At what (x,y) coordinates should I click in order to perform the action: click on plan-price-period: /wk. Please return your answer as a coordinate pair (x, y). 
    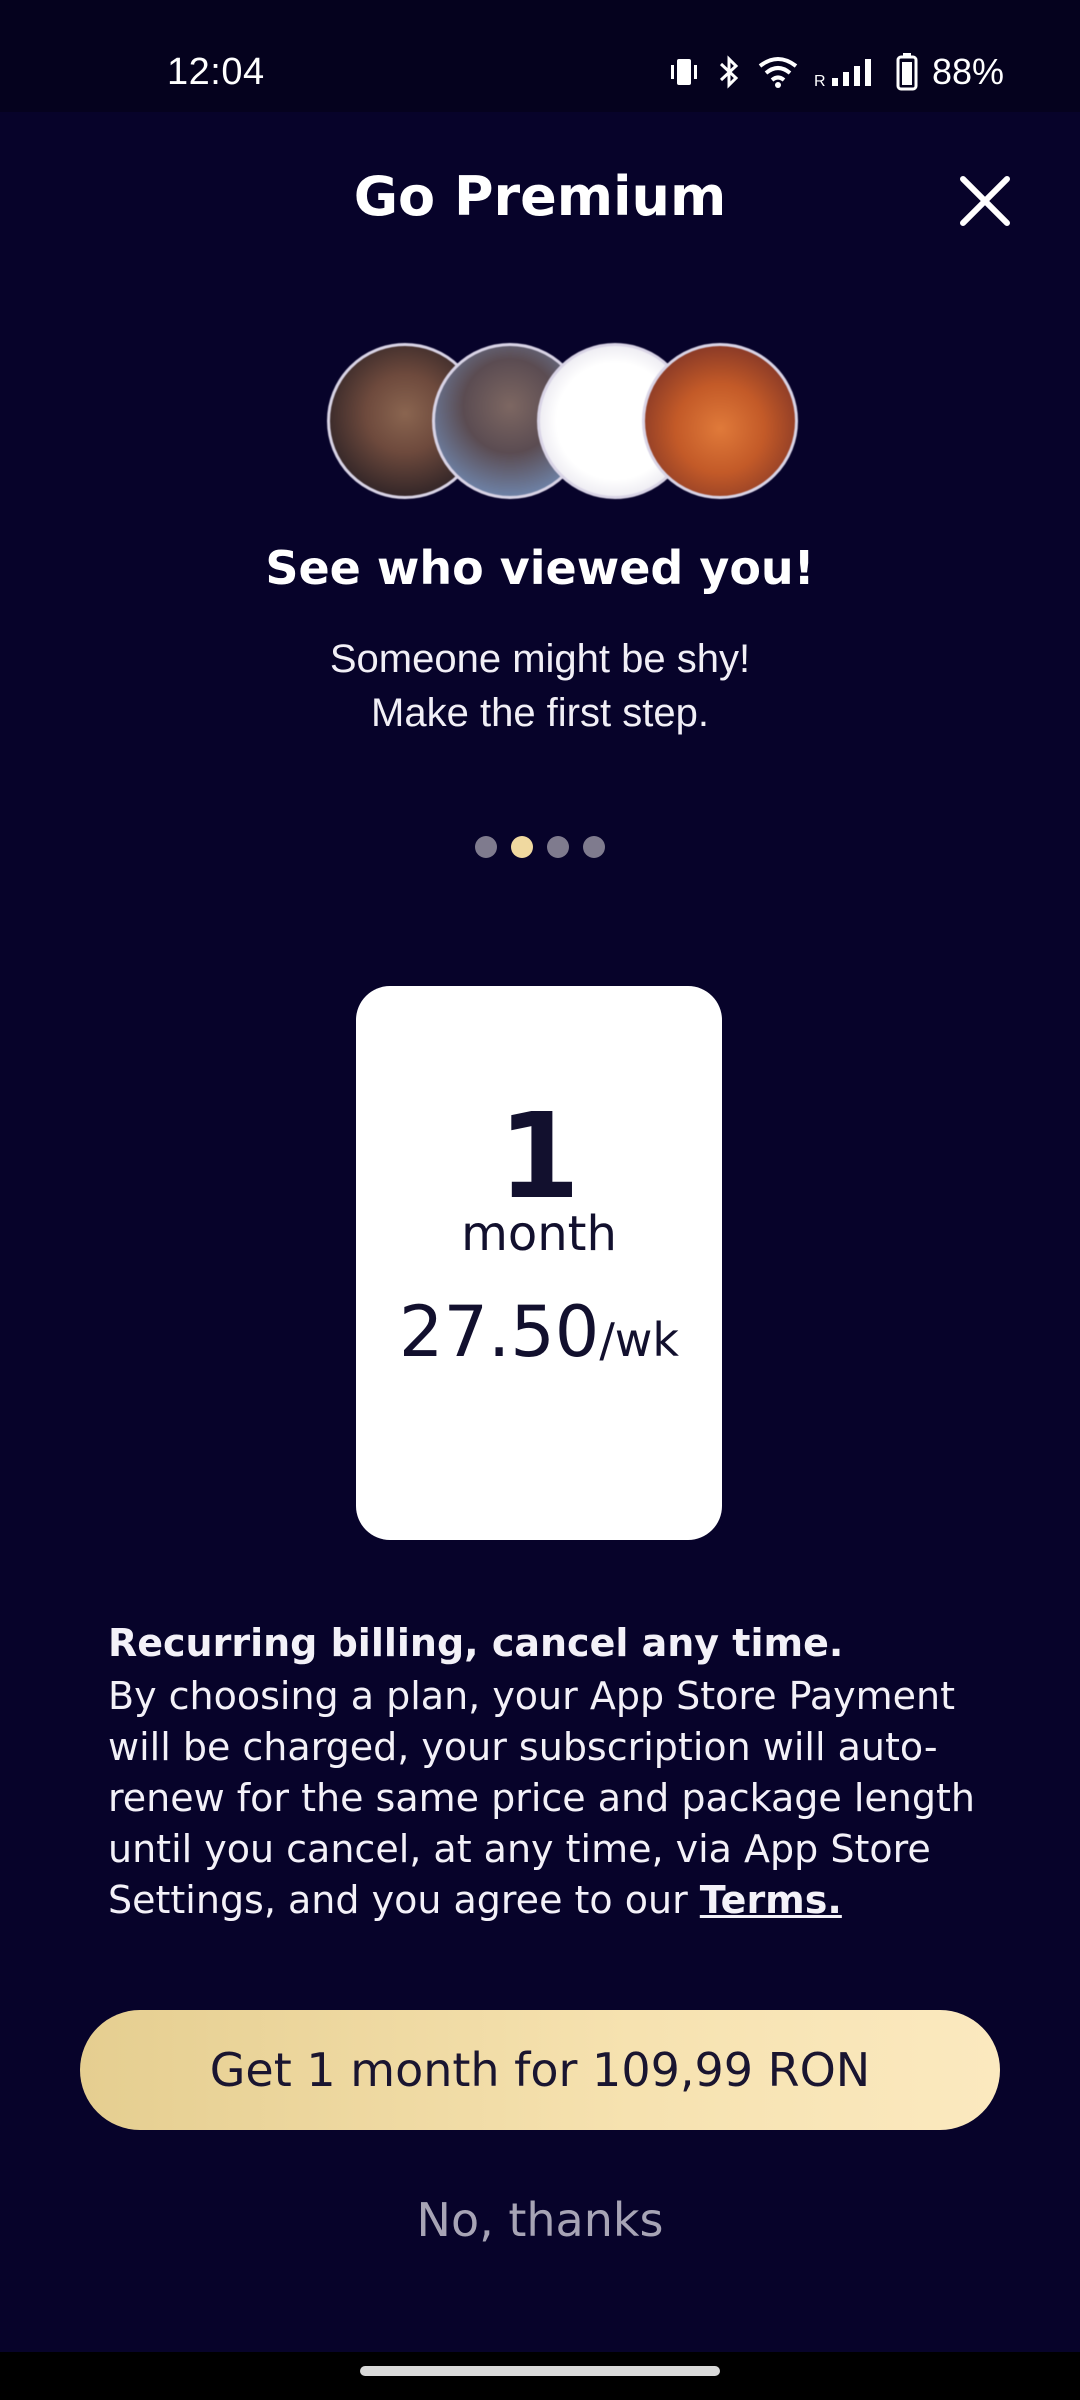
    Looking at the image, I should click on (639, 1340).